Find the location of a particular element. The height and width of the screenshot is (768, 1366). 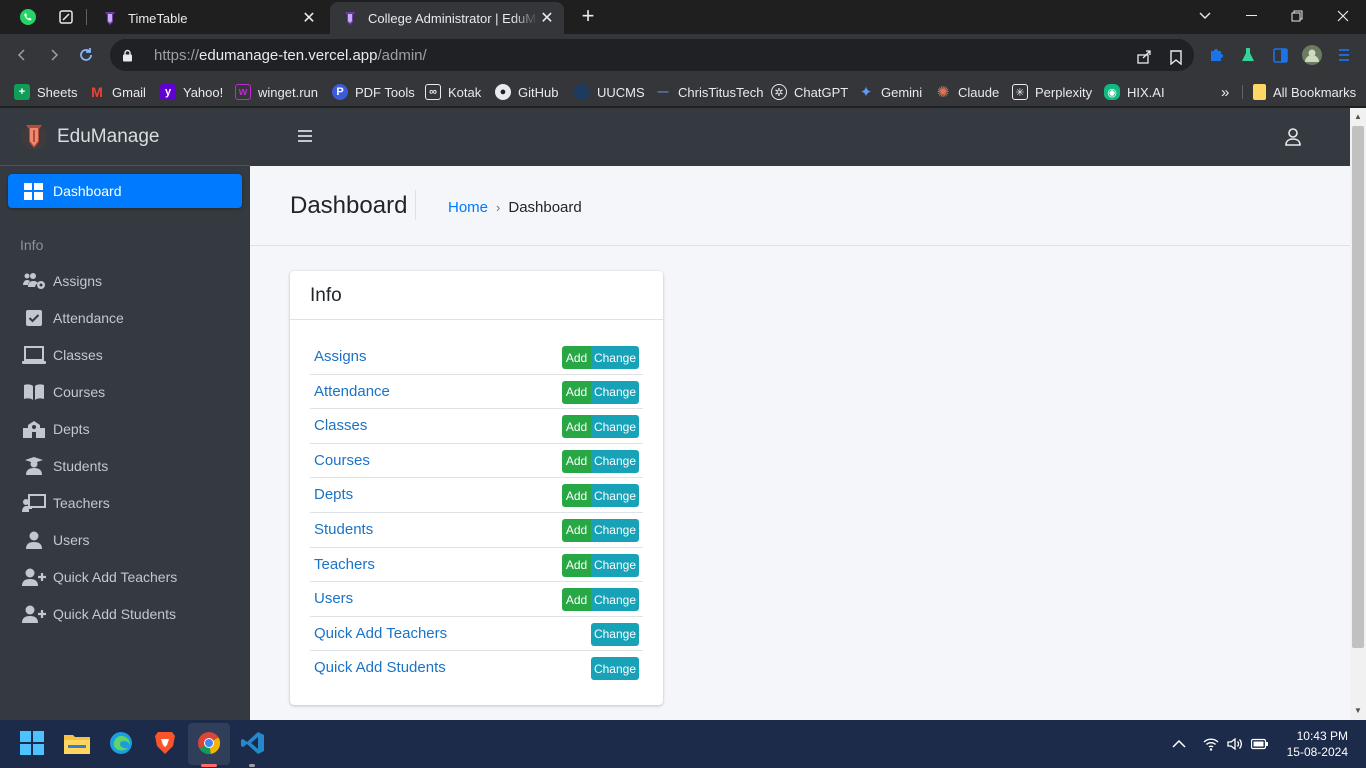

profile-avatar is located at coordinates (1312, 55).